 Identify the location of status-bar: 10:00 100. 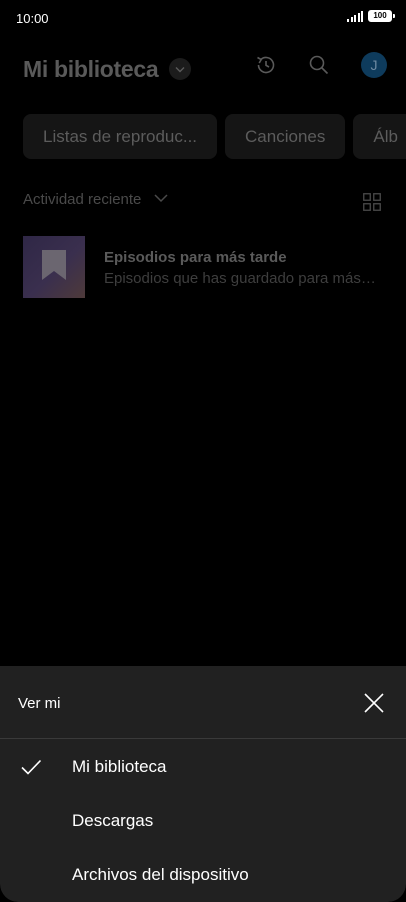
(203, 18).